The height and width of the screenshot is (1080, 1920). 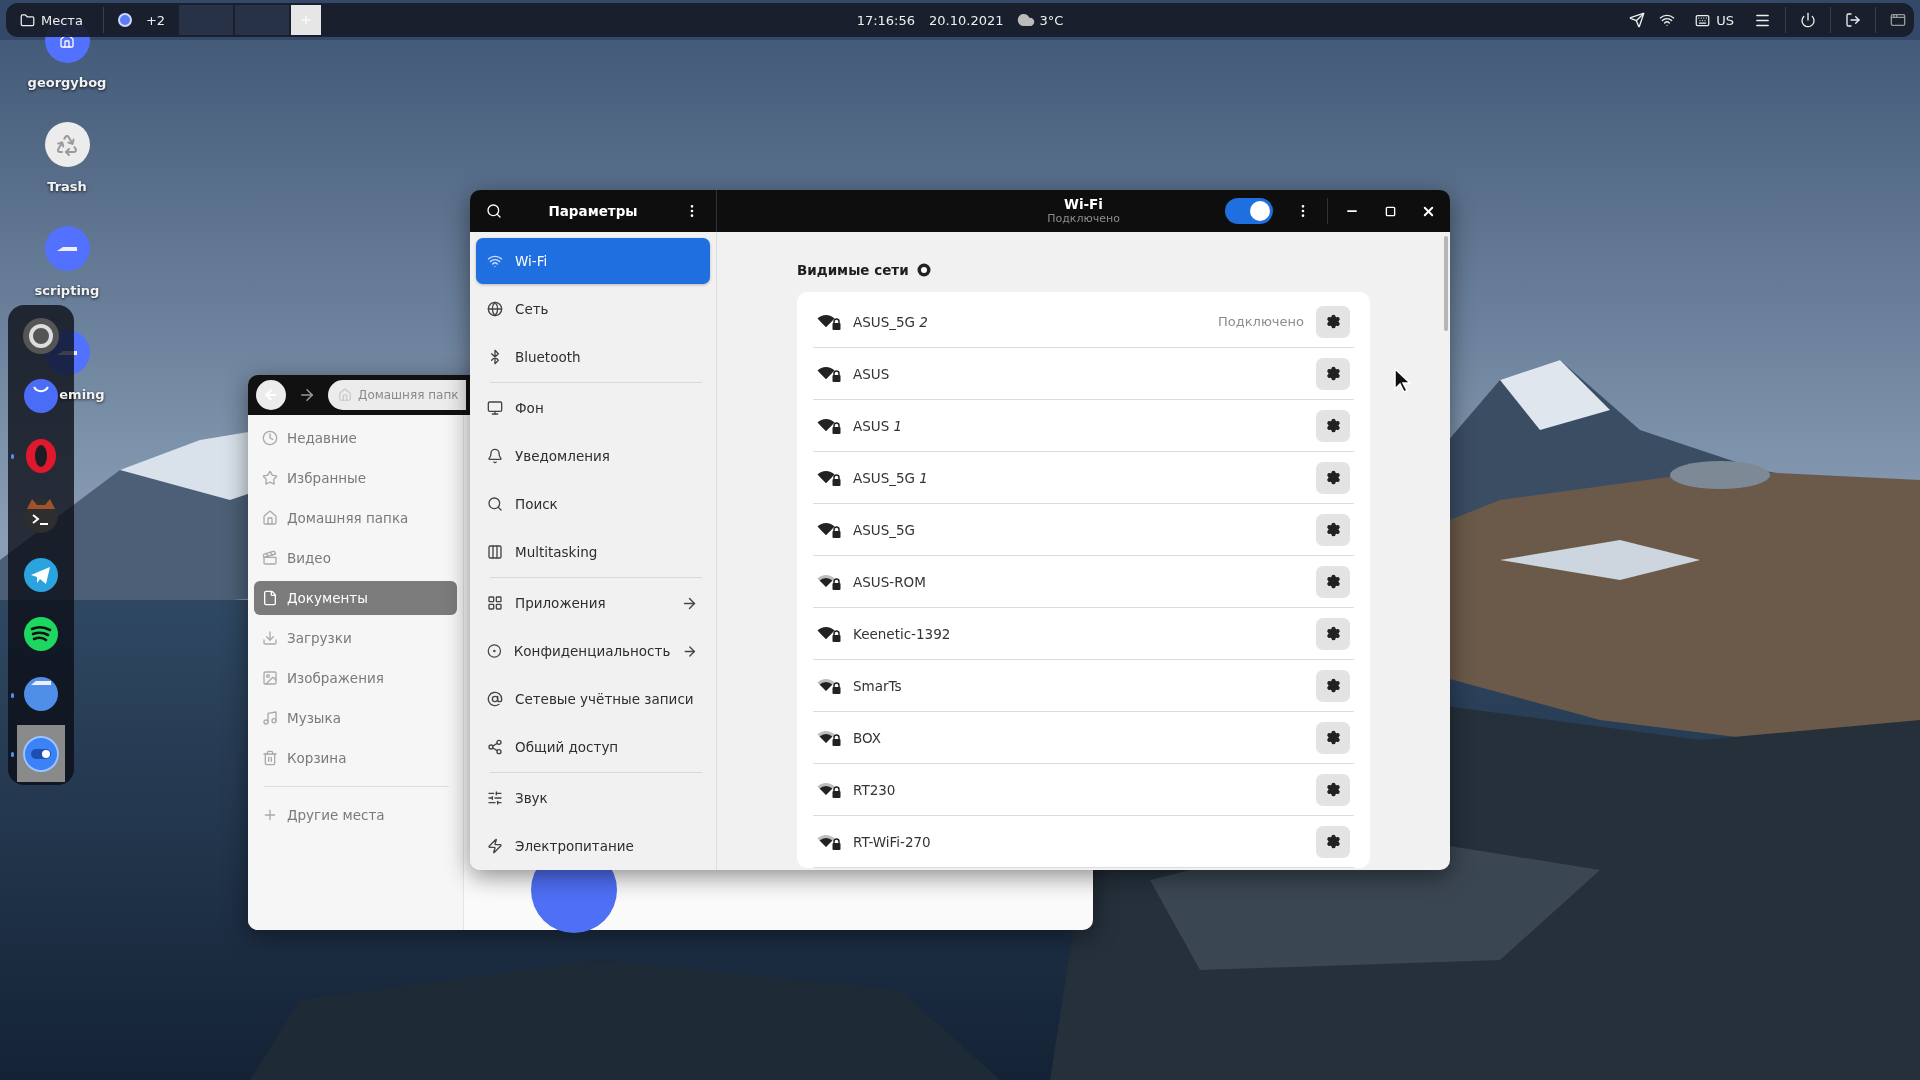 I want to click on home-icon, so click(x=345, y=395).